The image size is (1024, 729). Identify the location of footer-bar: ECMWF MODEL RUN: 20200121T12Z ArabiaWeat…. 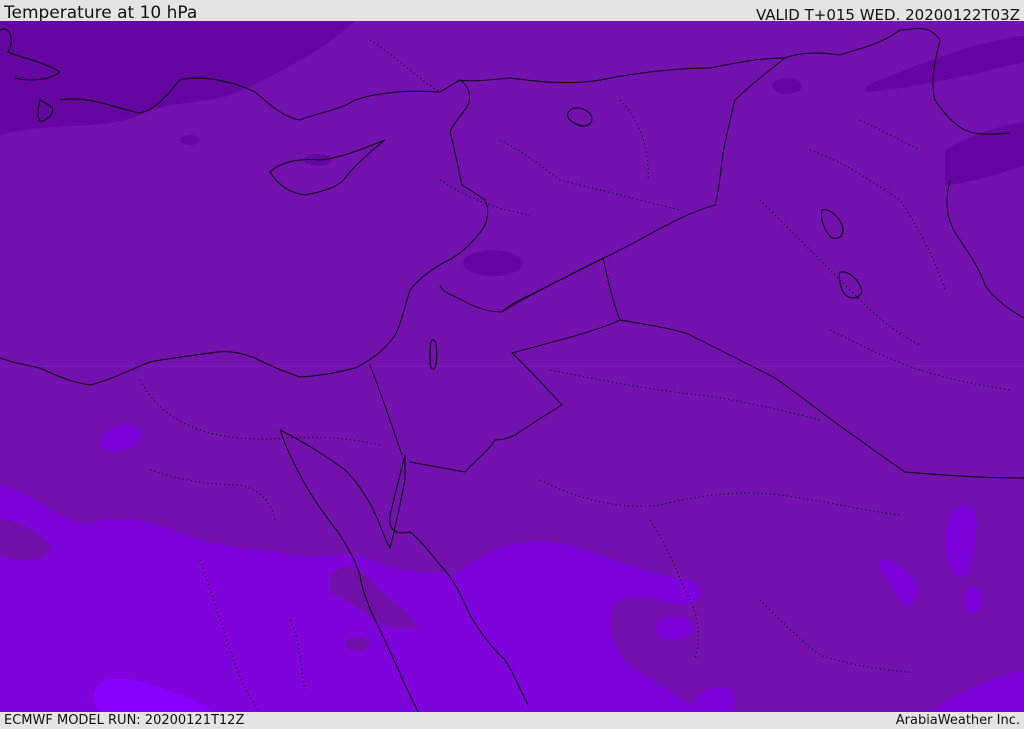
(512, 720).